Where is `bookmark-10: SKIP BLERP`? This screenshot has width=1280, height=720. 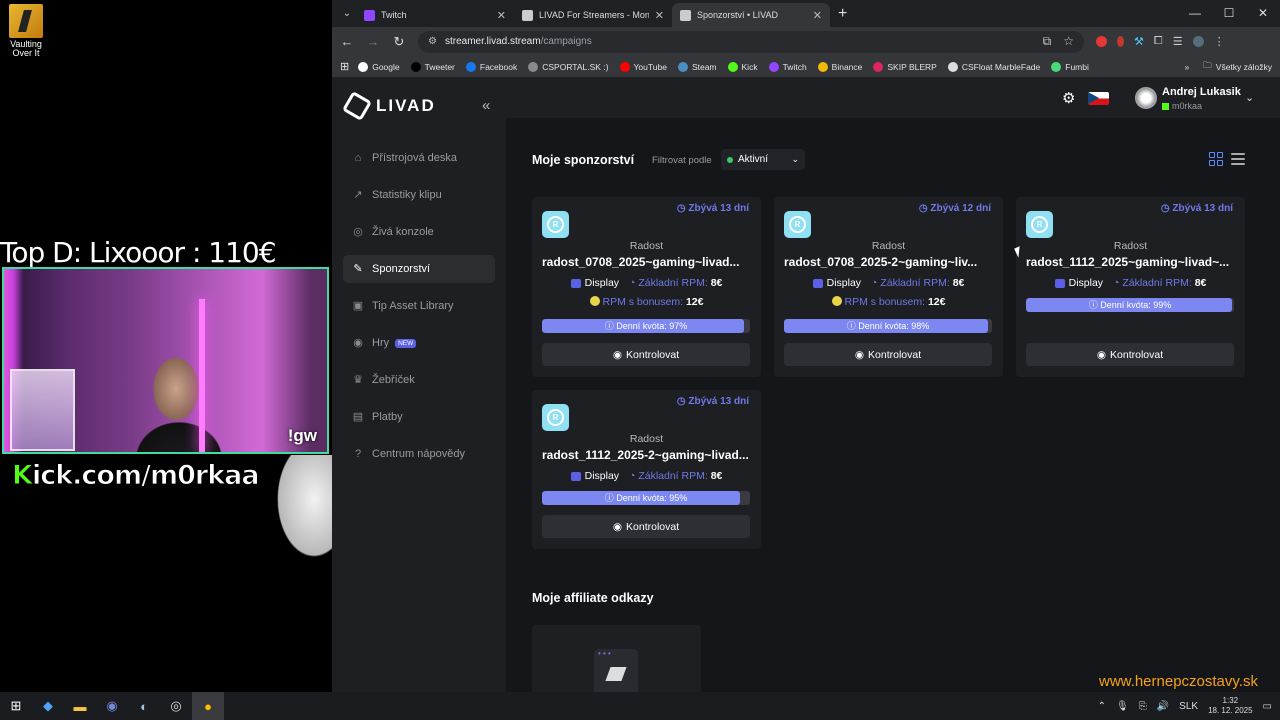 bookmark-10: SKIP BLERP is located at coordinates (905, 66).